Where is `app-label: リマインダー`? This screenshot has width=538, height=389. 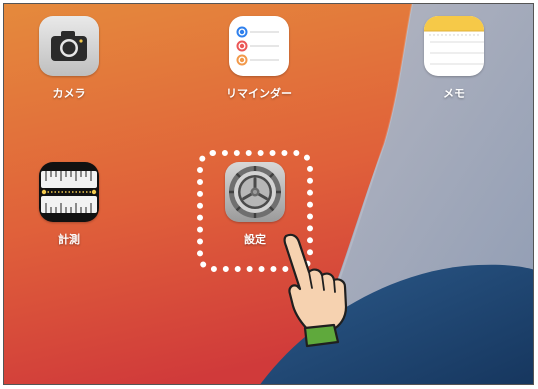 app-label: リマインダー is located at coordinates (259, 93).